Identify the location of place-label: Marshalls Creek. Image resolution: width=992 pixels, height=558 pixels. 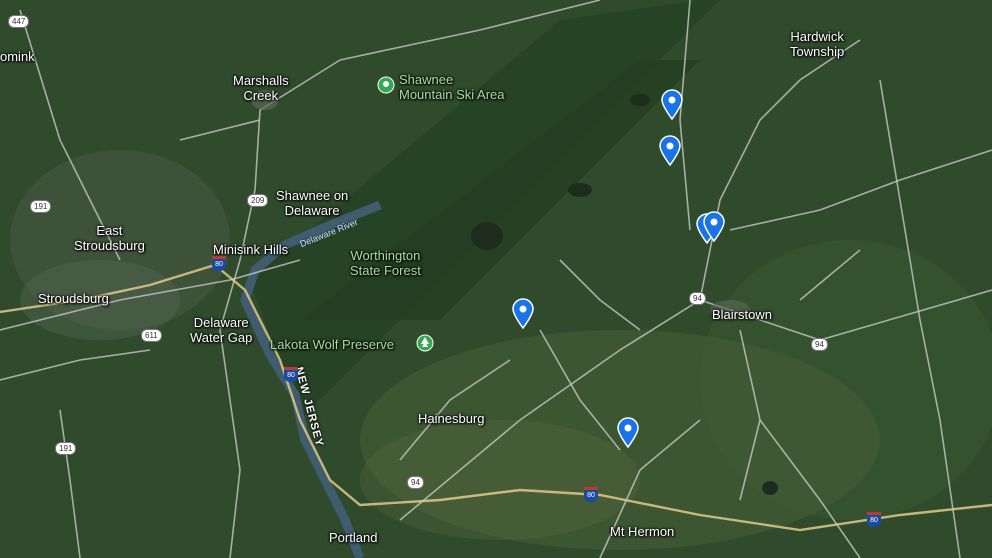
(261, 88).